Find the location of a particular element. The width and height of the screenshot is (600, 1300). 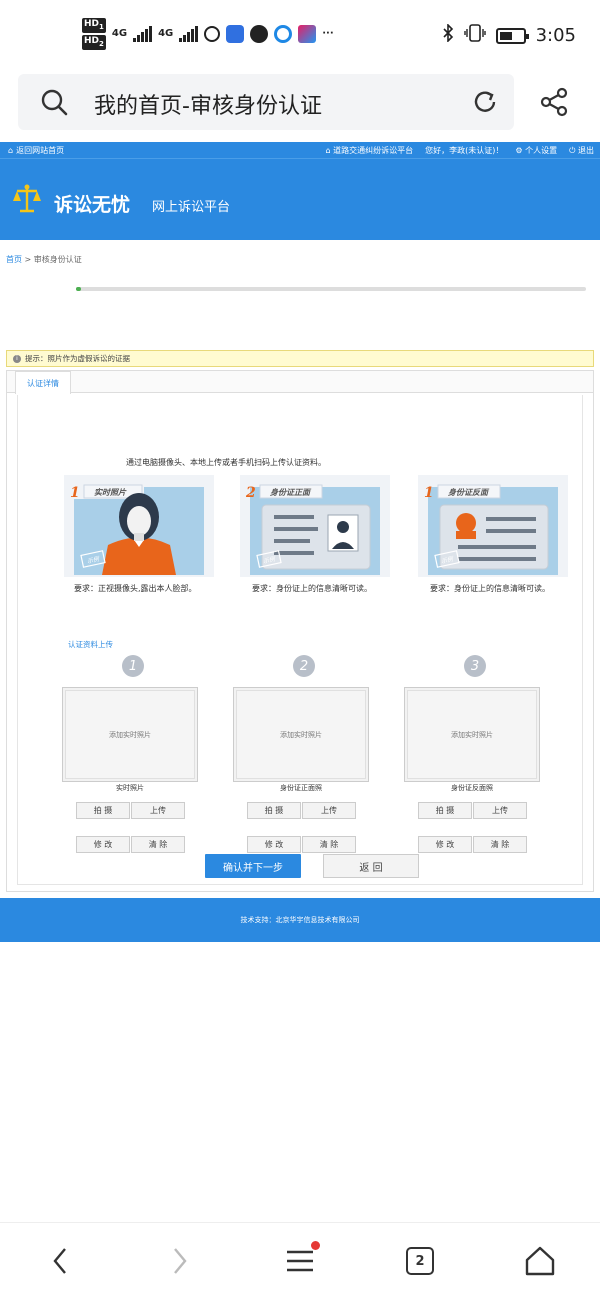

notice-bar: i 提示：照片作为虚假诉讼的证据 is located at coordinates (300, 358).